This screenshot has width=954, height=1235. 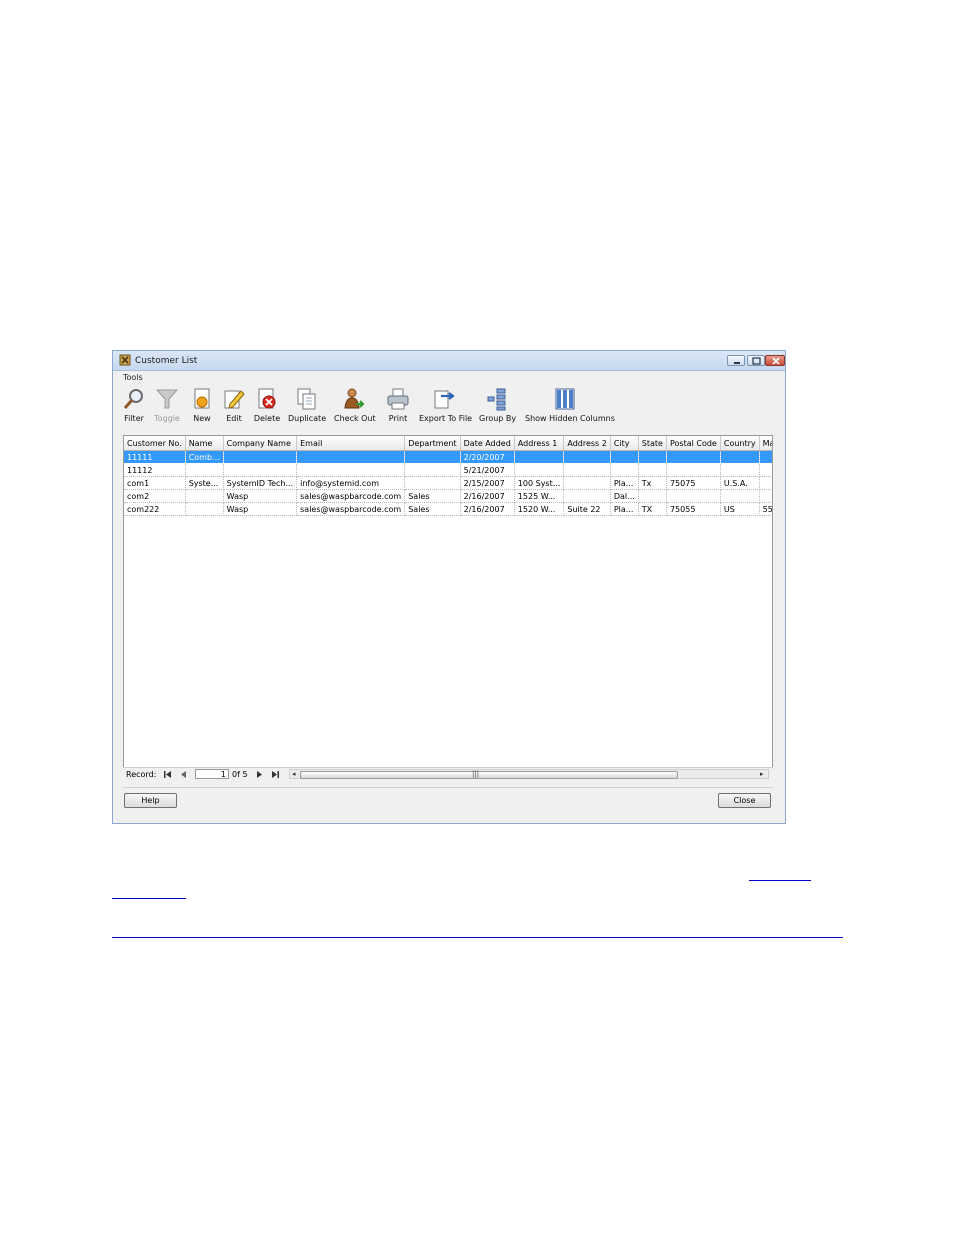 I want to click on cell: com222, so click(x=155, y=509).